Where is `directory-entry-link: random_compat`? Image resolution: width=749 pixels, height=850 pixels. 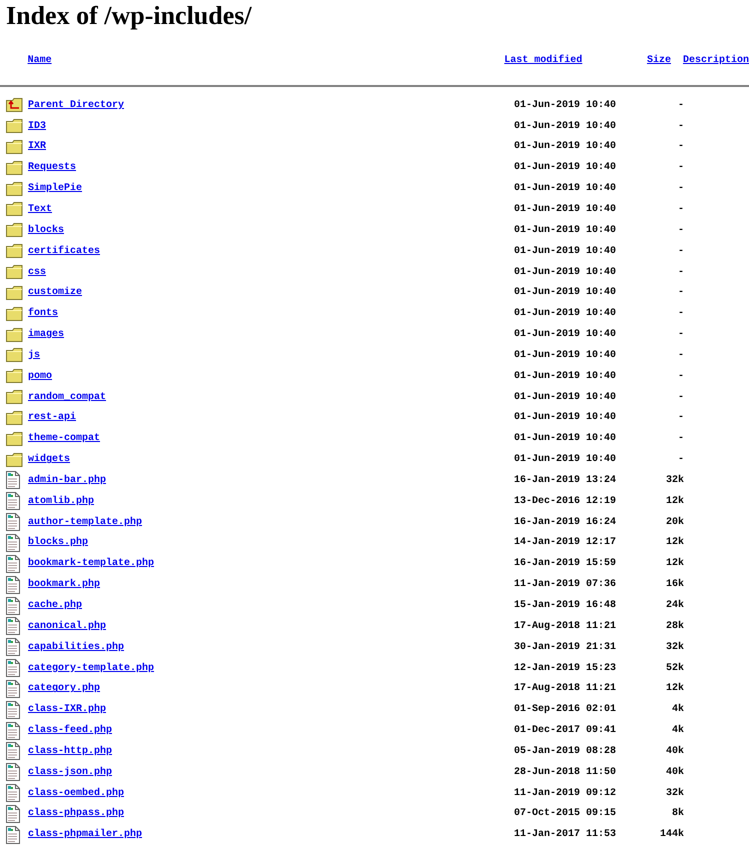 directory-entry-link: random_compat is located at coordinates (67, 397).